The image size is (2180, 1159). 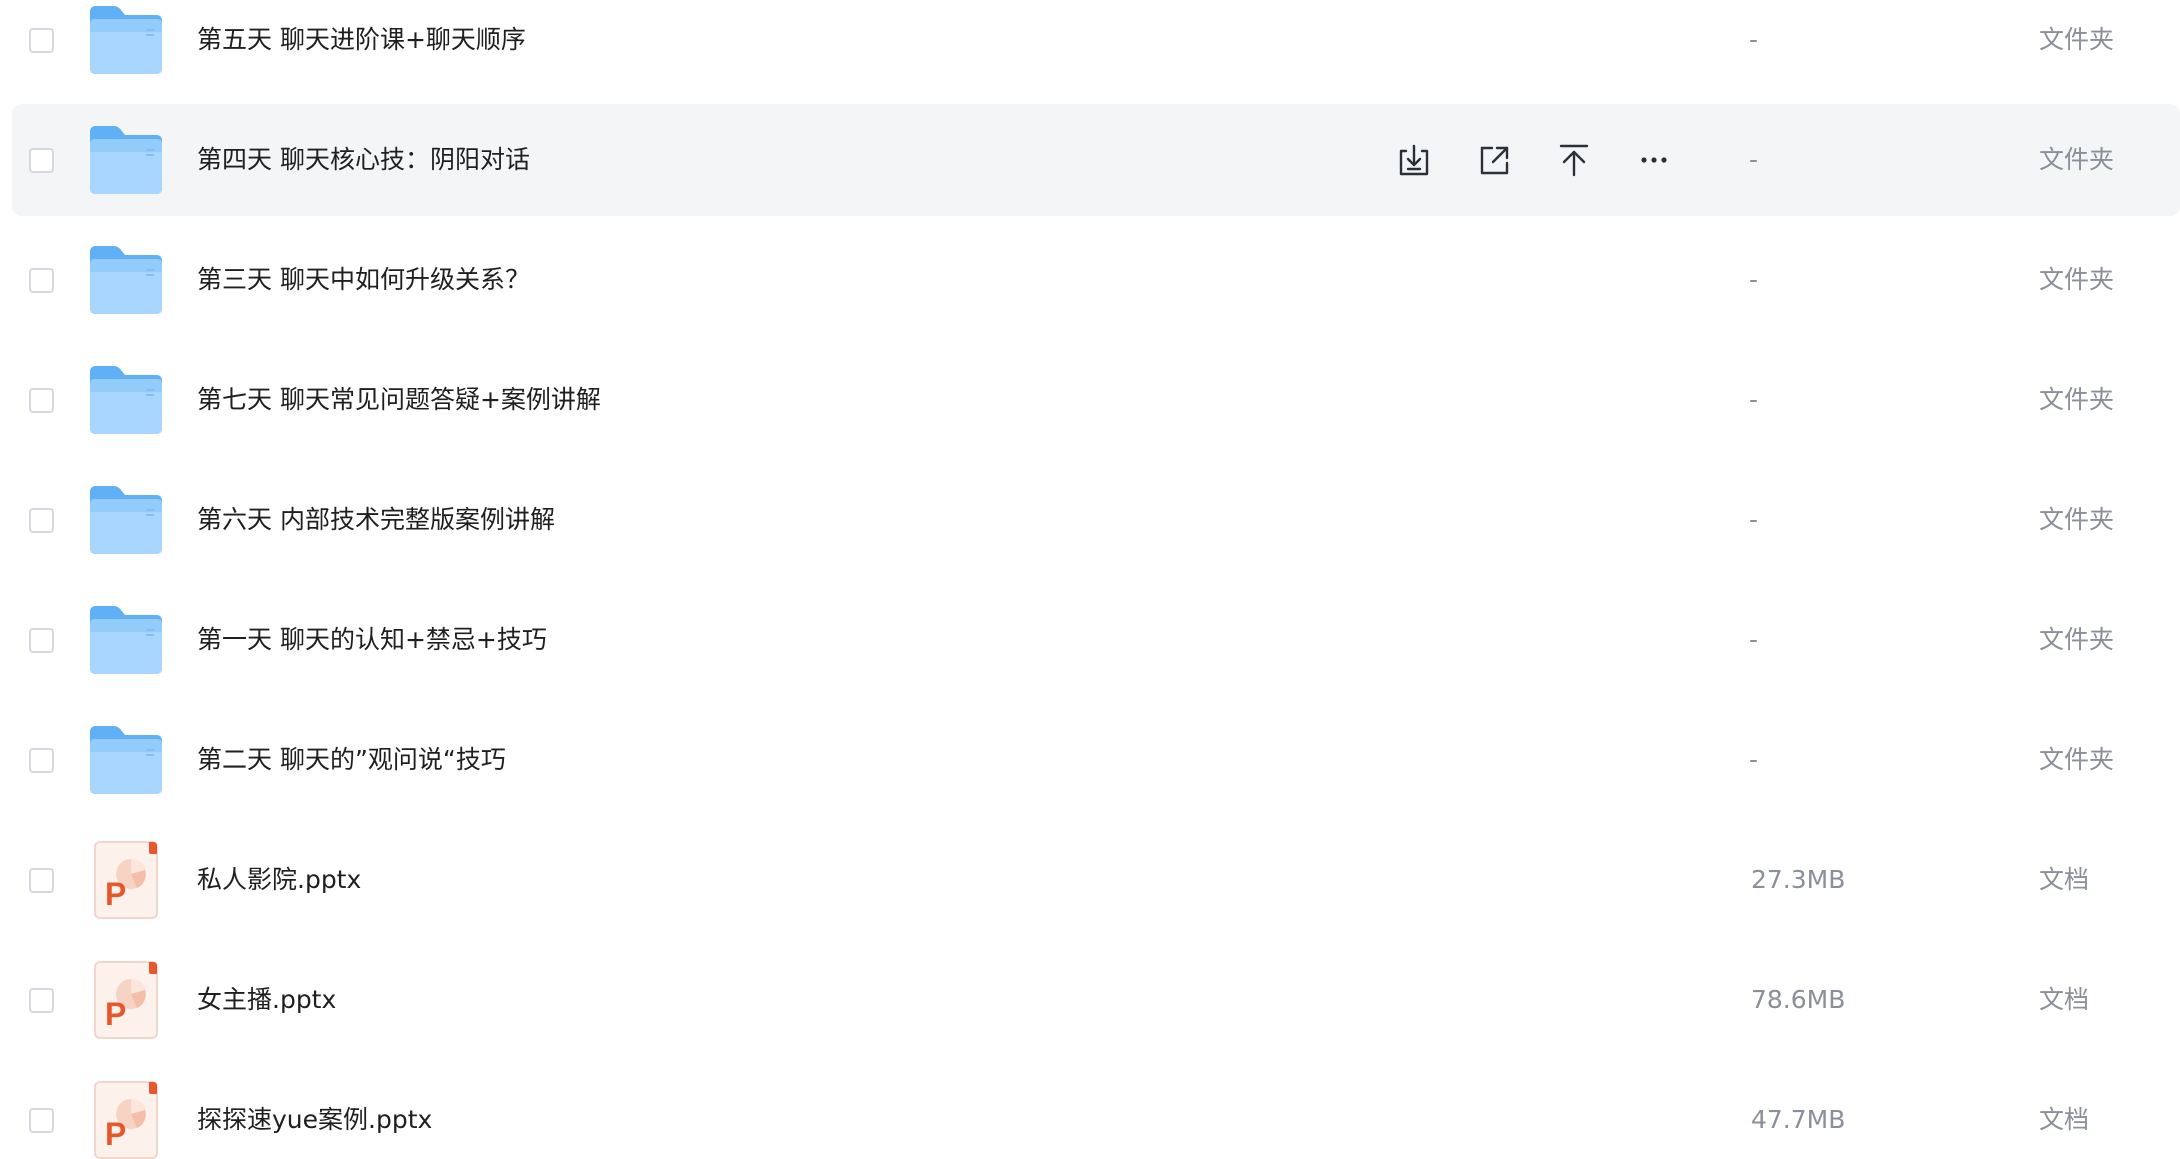 What do you see at coordinates (363, 280) in the screenshot?
I see `file-name: 第三天 聊天中如何升级关系？` at bounding box center [363, 280].